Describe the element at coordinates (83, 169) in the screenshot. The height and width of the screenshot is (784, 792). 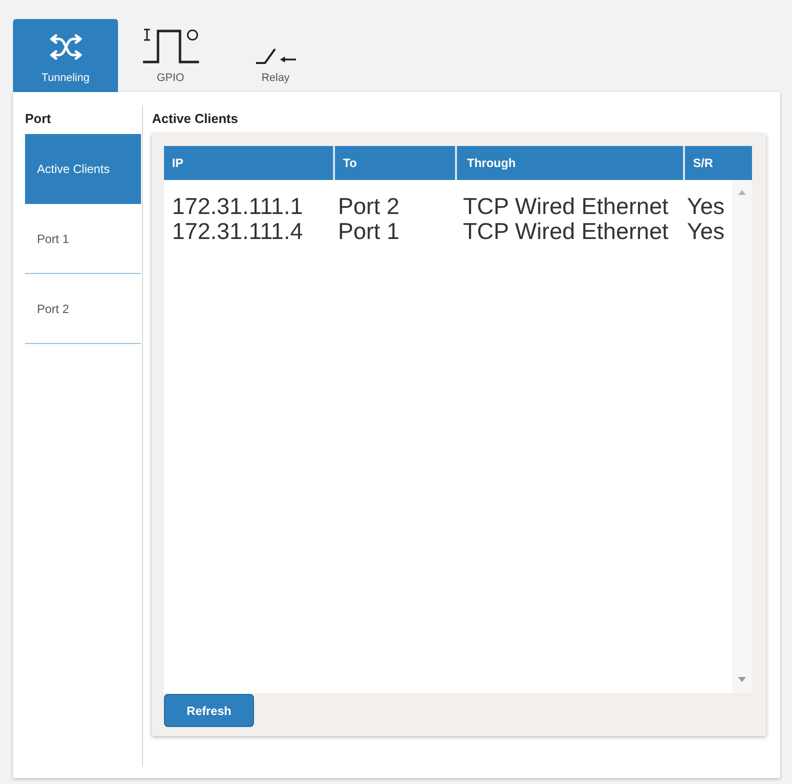
I see `sidebar-item: Active Clients` at that location.